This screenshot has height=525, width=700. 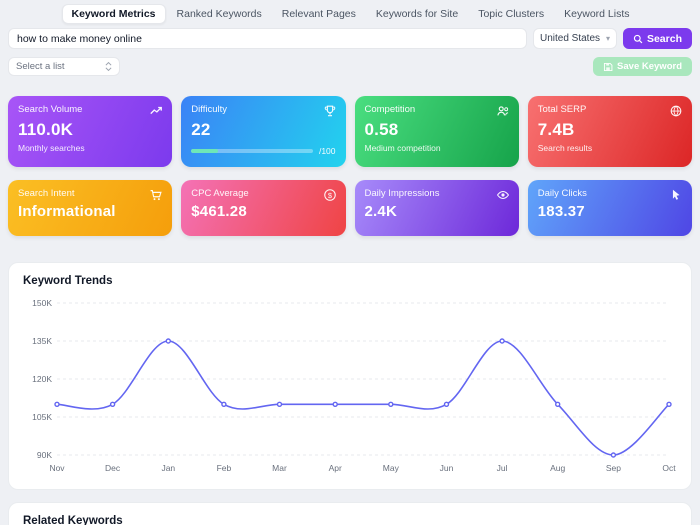 What do you see at coordinates (649, 66) in the screenshot?
I see `save-keyword-label: Save Keyword` at bounding box center [649, 66].